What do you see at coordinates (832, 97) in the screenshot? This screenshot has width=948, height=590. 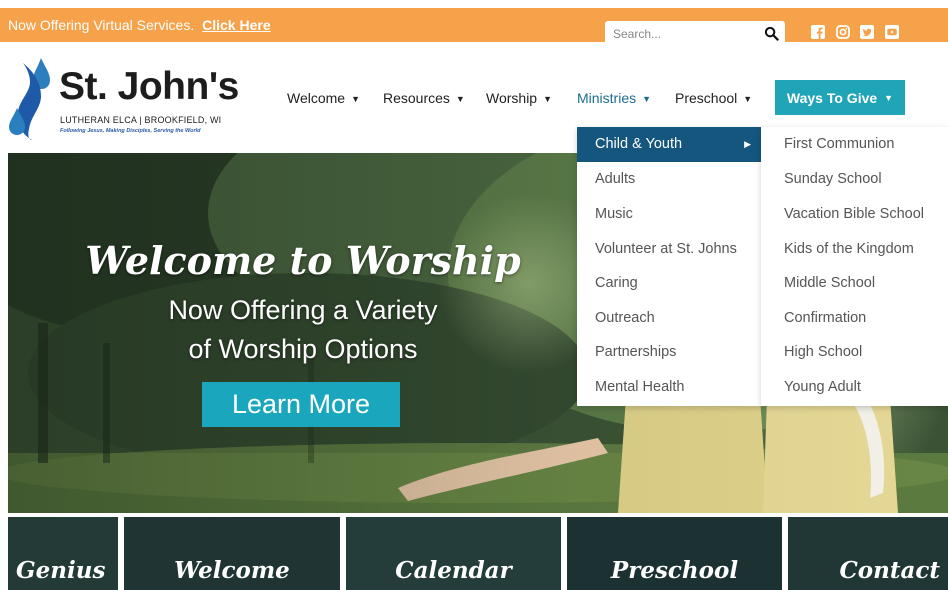 I see `ways-to-give-label: Ways To Give` at bounding box center [832, 97].